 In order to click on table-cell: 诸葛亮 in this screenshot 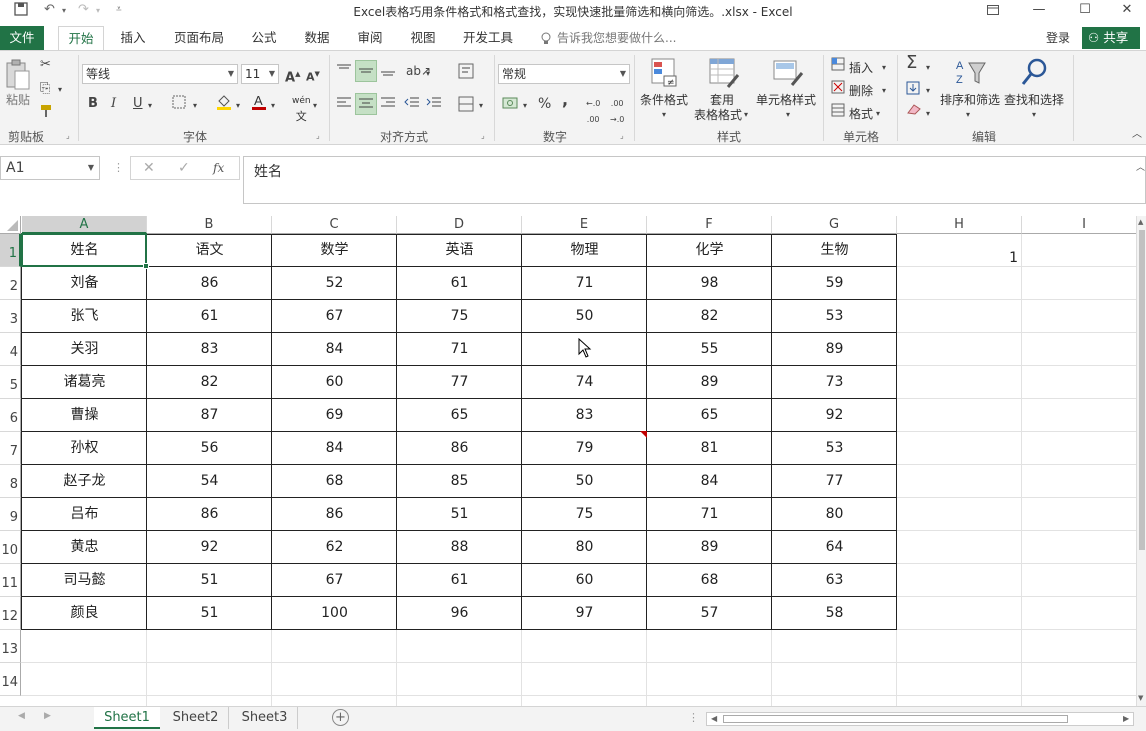, I will do `click(84, 382)`.